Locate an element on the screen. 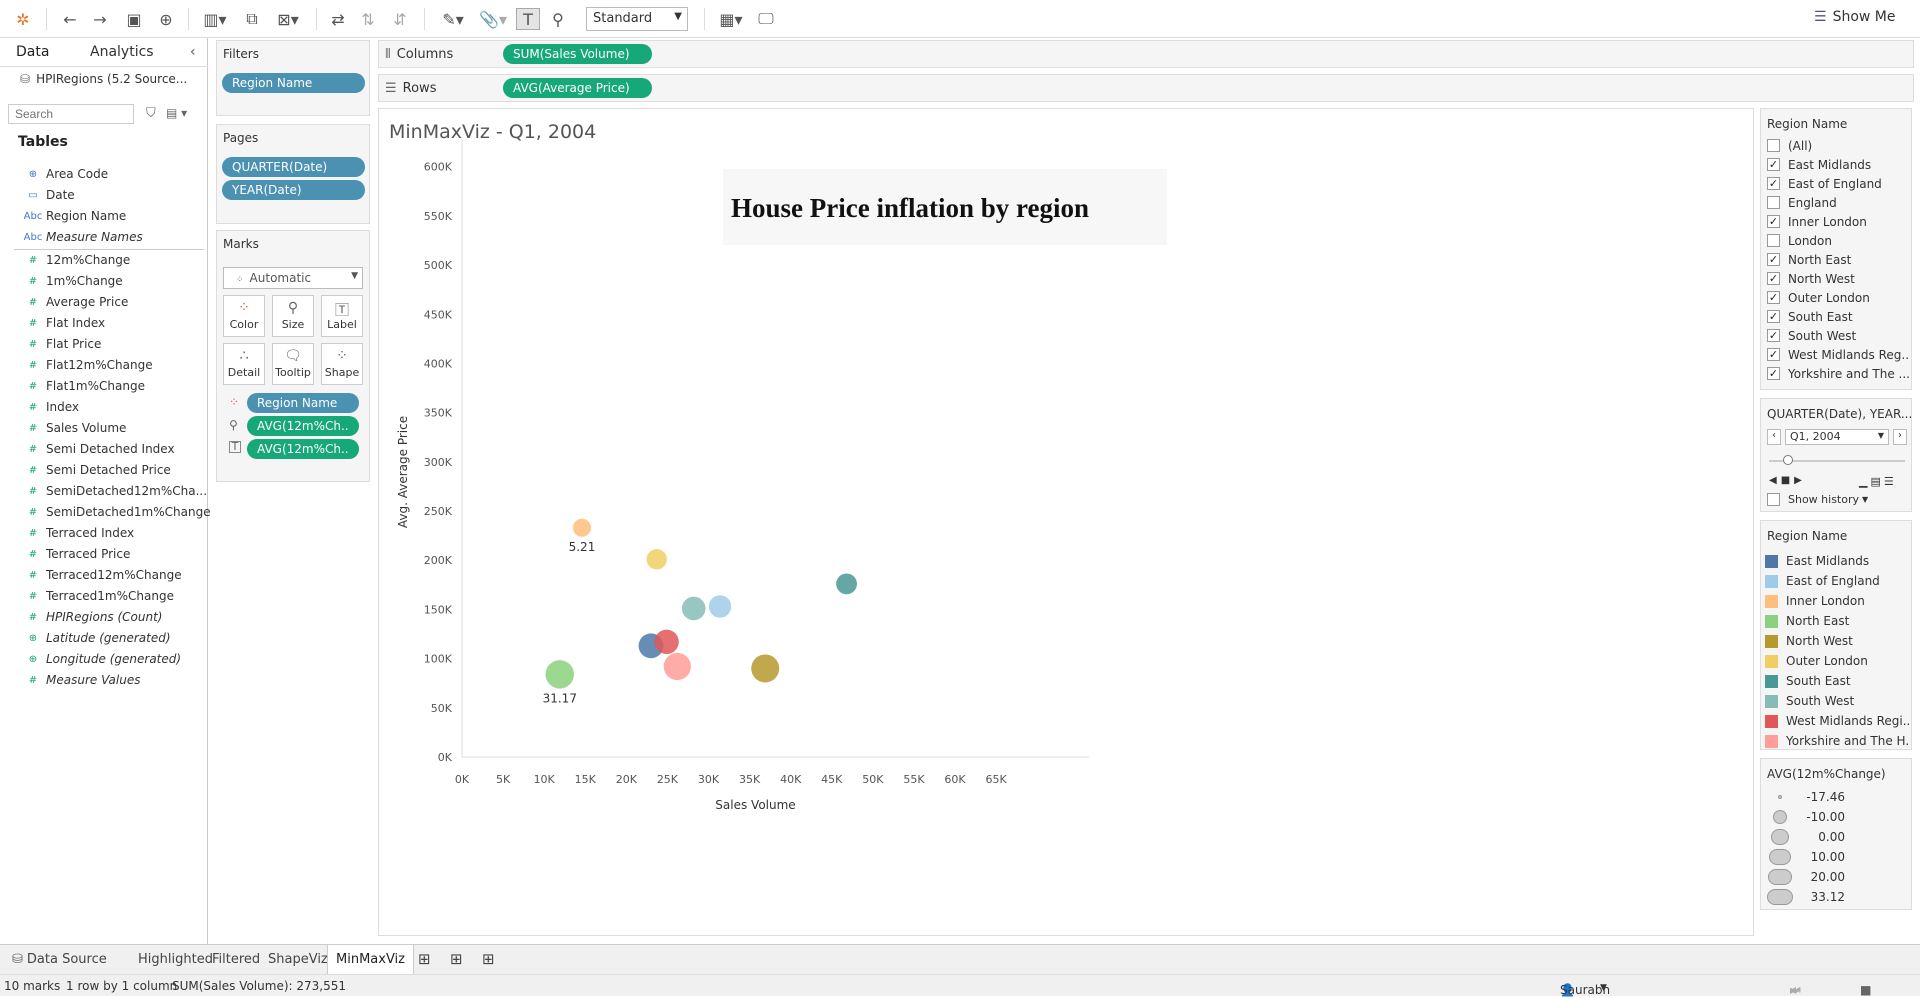 The image size is (1920, 998). highlight-icon: ✎▾ is located at coordinates (453, 19).